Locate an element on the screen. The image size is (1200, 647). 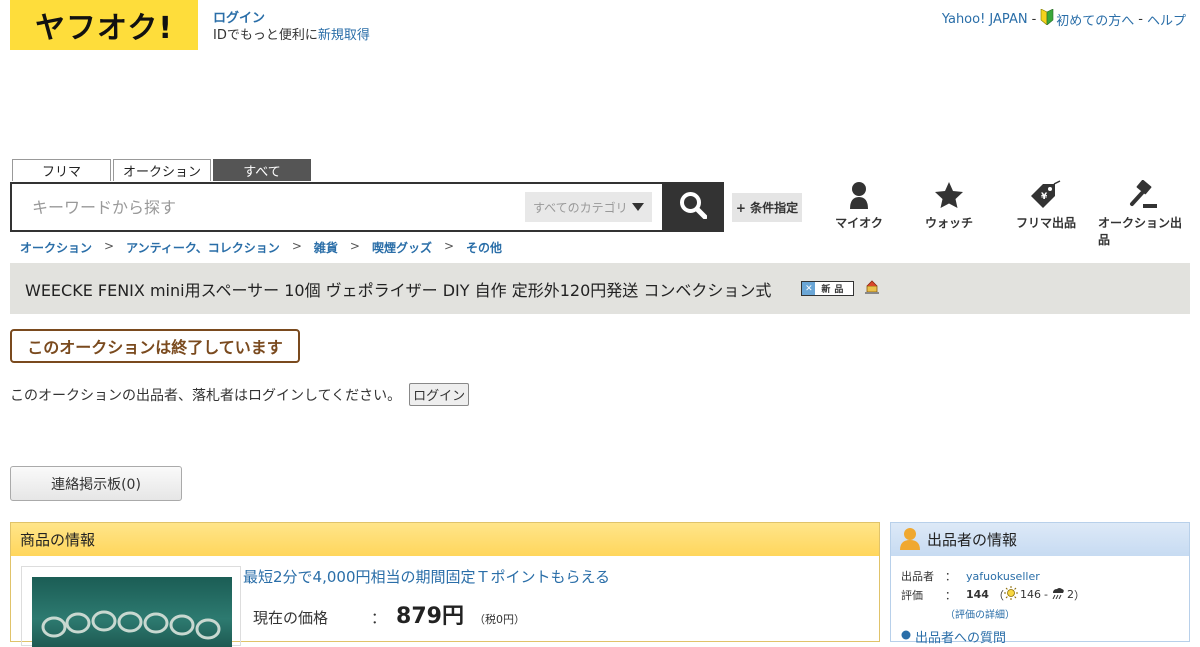
bullet-icon is located at coordinates (906, 636).